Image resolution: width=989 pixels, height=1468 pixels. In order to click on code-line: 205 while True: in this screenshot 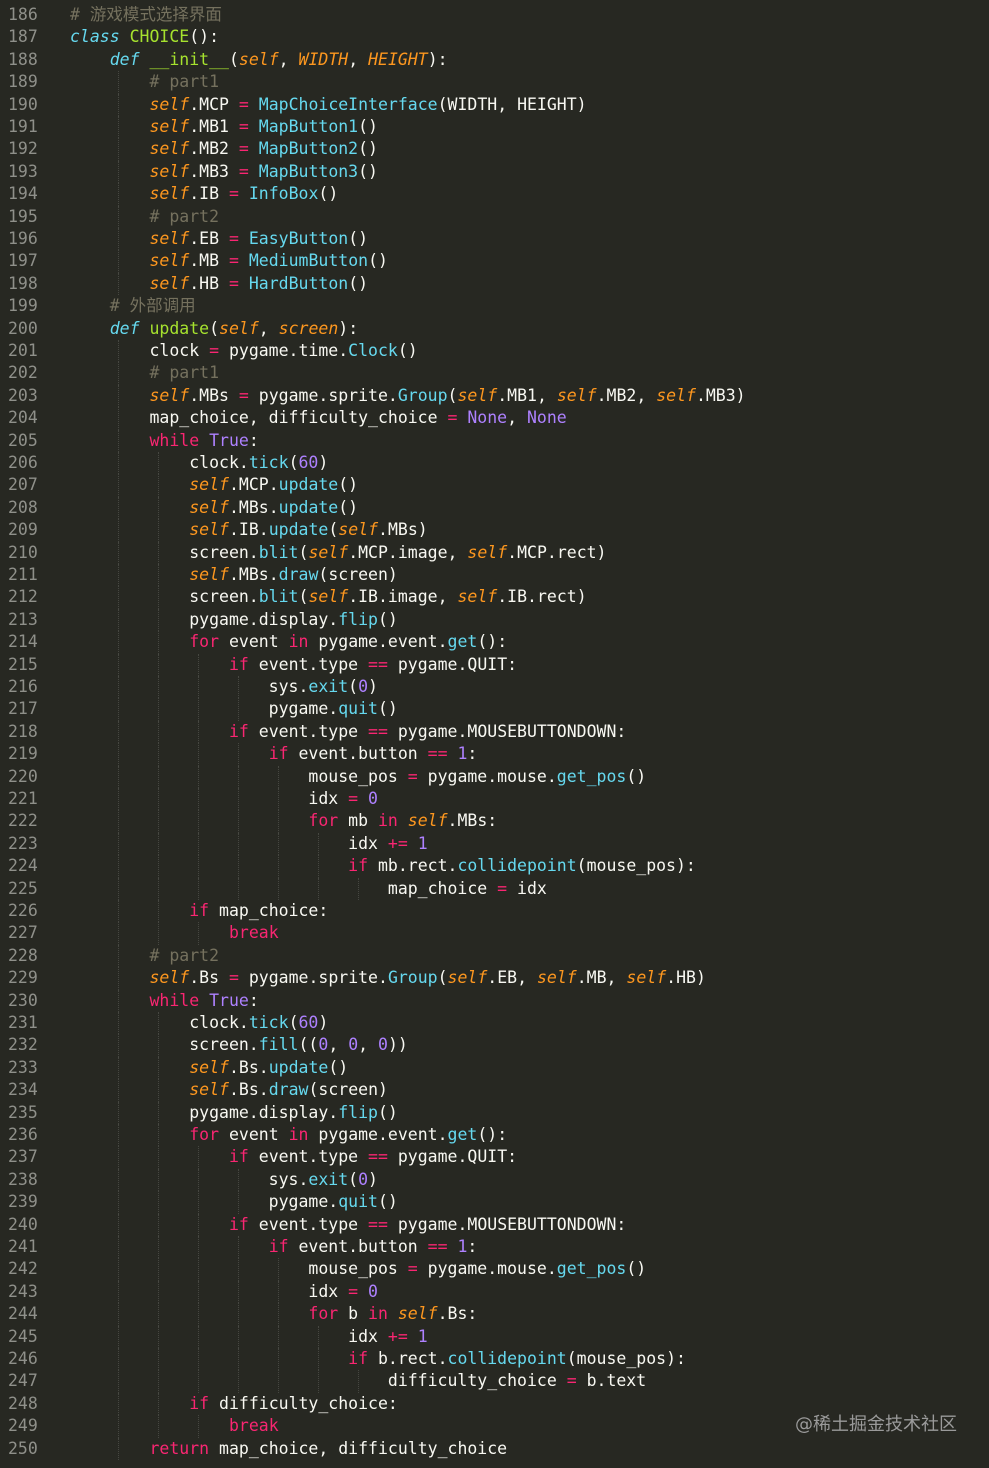, I will do `click(494, 440)`.